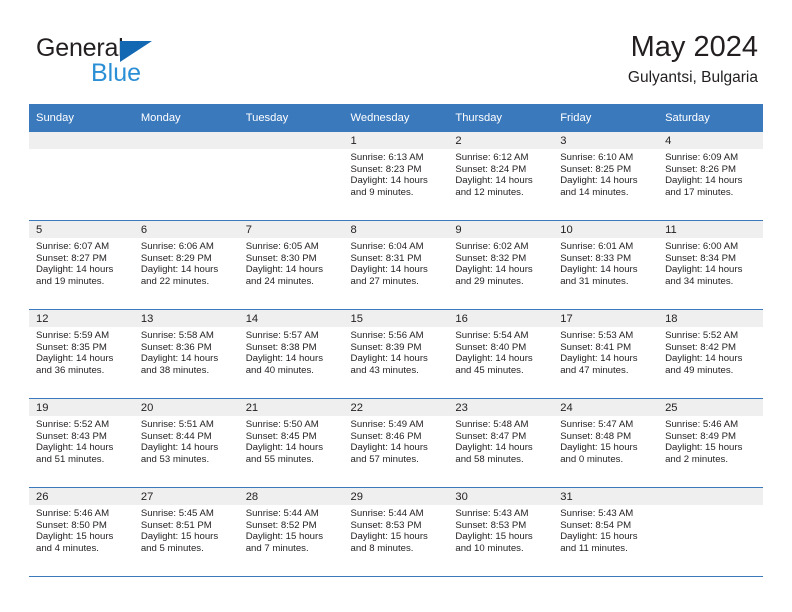 This screenshot has height=612, width=792. What do you see at coordinates (146, 64) in the screenshot?
I see `general-blue-logo: General Blue` at bounding box center [146, 64].